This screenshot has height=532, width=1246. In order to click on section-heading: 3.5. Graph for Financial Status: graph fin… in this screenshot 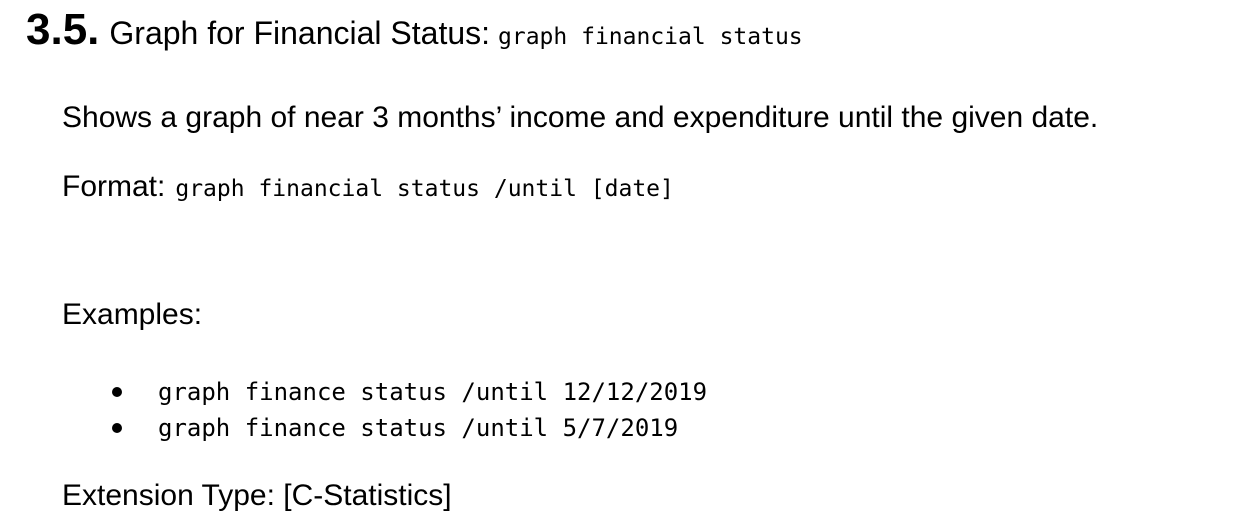, I will do `click(414, 30)`.